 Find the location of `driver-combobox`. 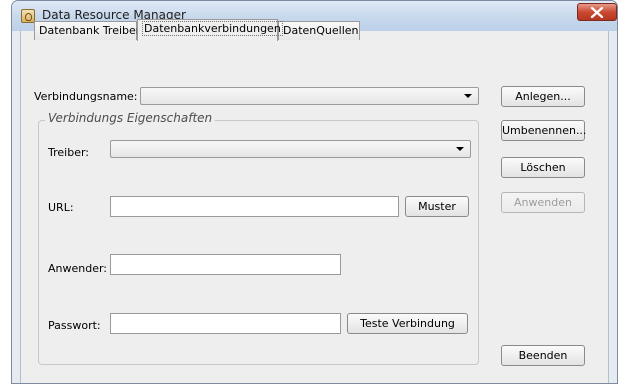

driver-combobox is located at coordinates (290, 149).